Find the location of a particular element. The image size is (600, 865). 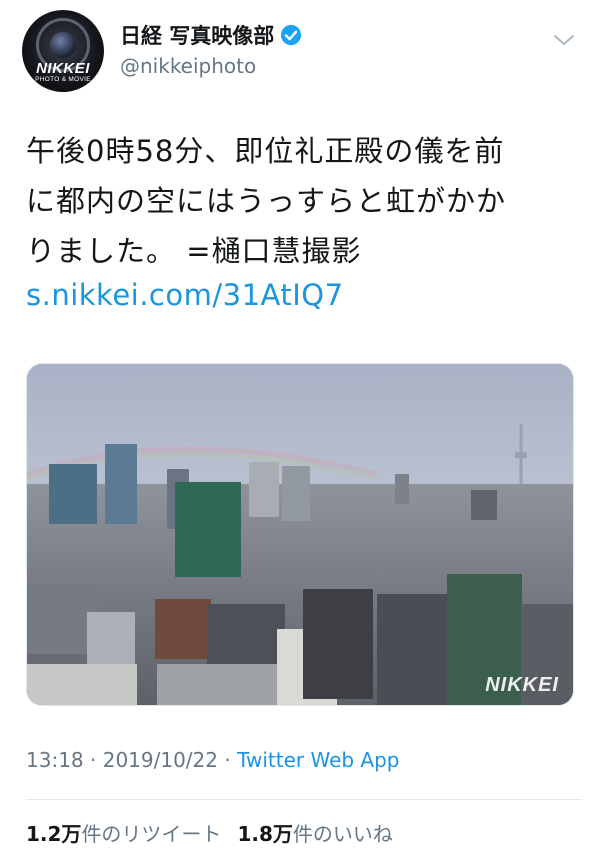

tweet-link: s.nikkei.com/31AtIQ7 is located at coordinates (185, 295).